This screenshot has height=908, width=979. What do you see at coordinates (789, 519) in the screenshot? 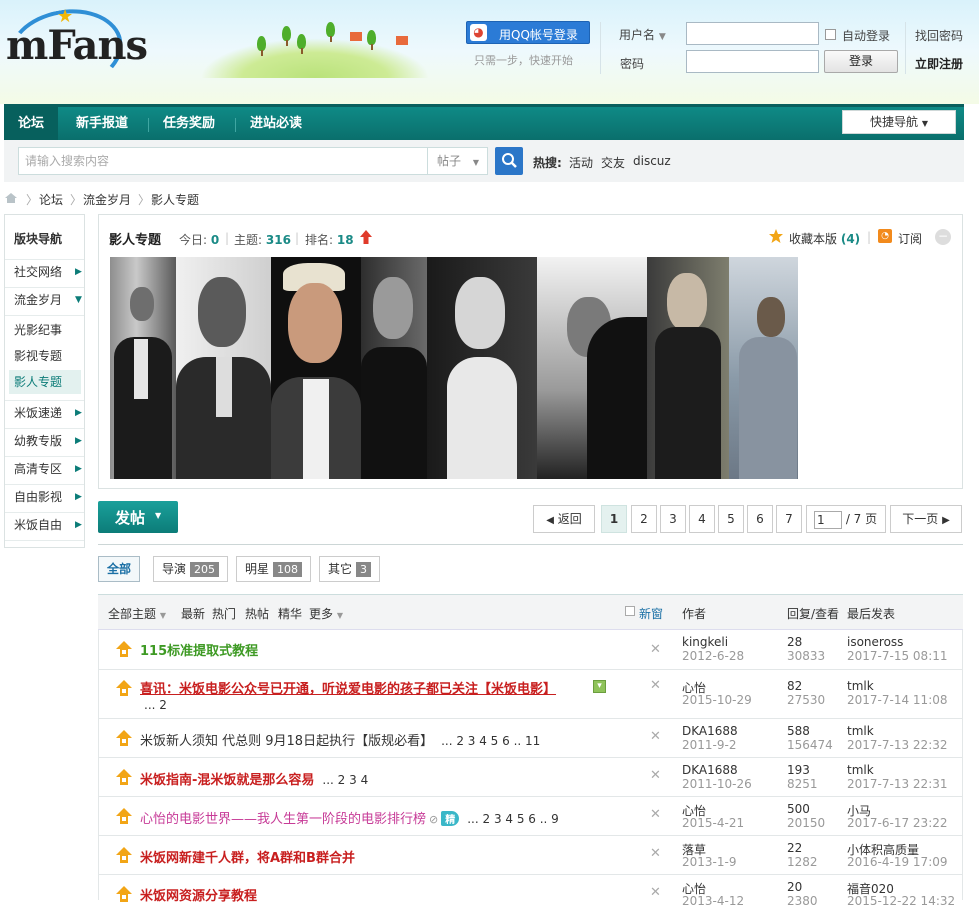
I see `page-button: 7` at bounding box center [789, 519].